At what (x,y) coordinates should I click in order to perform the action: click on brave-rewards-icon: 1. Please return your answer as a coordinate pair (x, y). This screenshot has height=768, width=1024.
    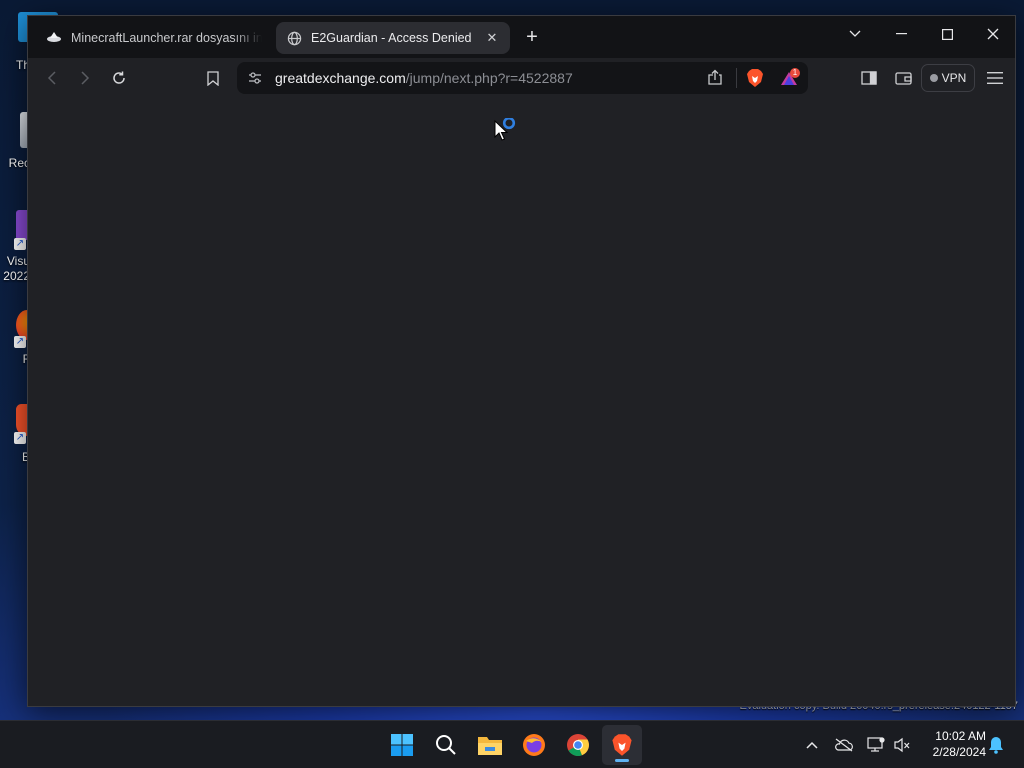
    Looking at the image, I should click on (791, 80).